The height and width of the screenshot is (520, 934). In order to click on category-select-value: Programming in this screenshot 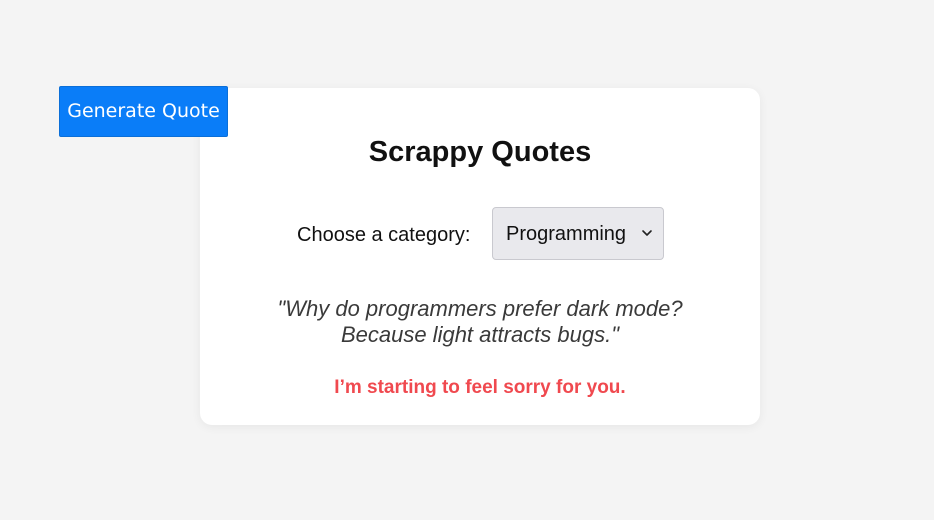, I will do `click(566, 234)`.